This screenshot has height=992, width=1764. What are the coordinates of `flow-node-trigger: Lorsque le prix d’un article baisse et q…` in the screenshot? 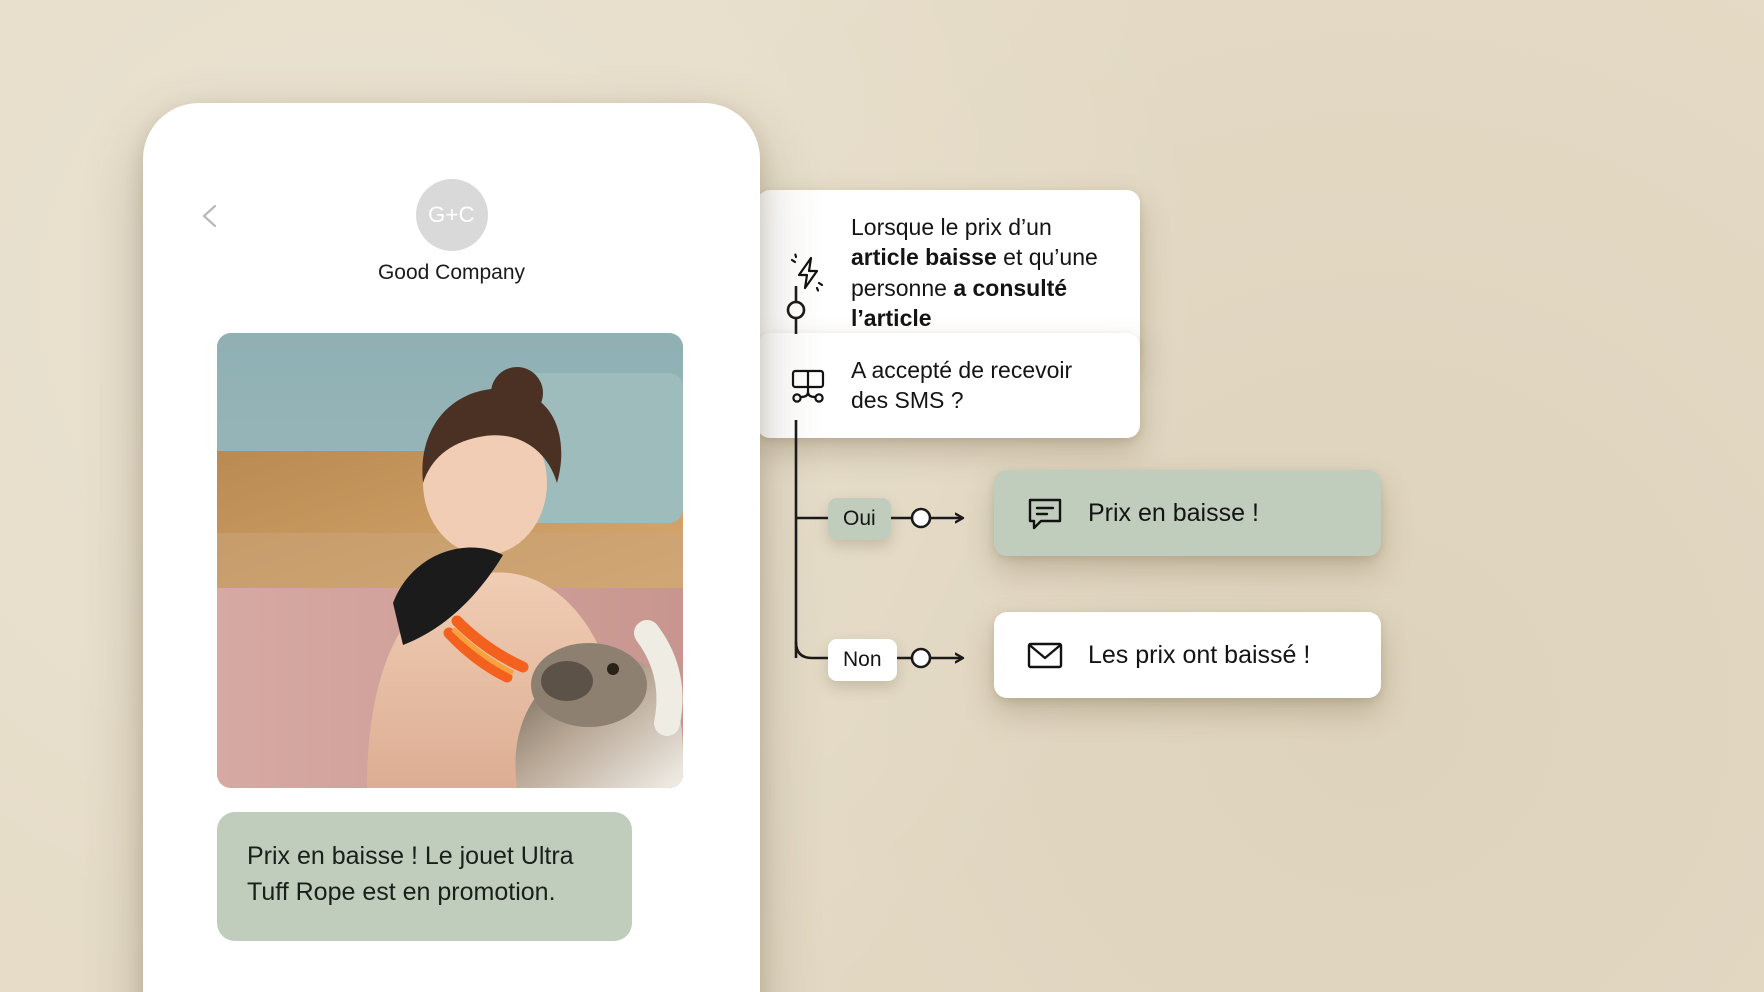 It's located at (948, 273).